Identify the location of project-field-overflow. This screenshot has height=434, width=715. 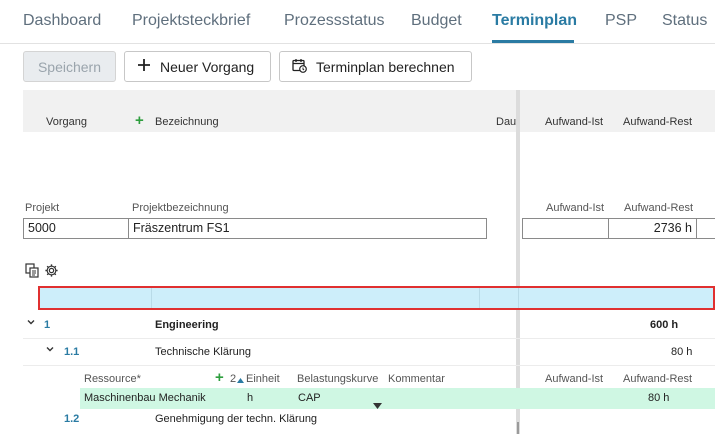
(705, 228).